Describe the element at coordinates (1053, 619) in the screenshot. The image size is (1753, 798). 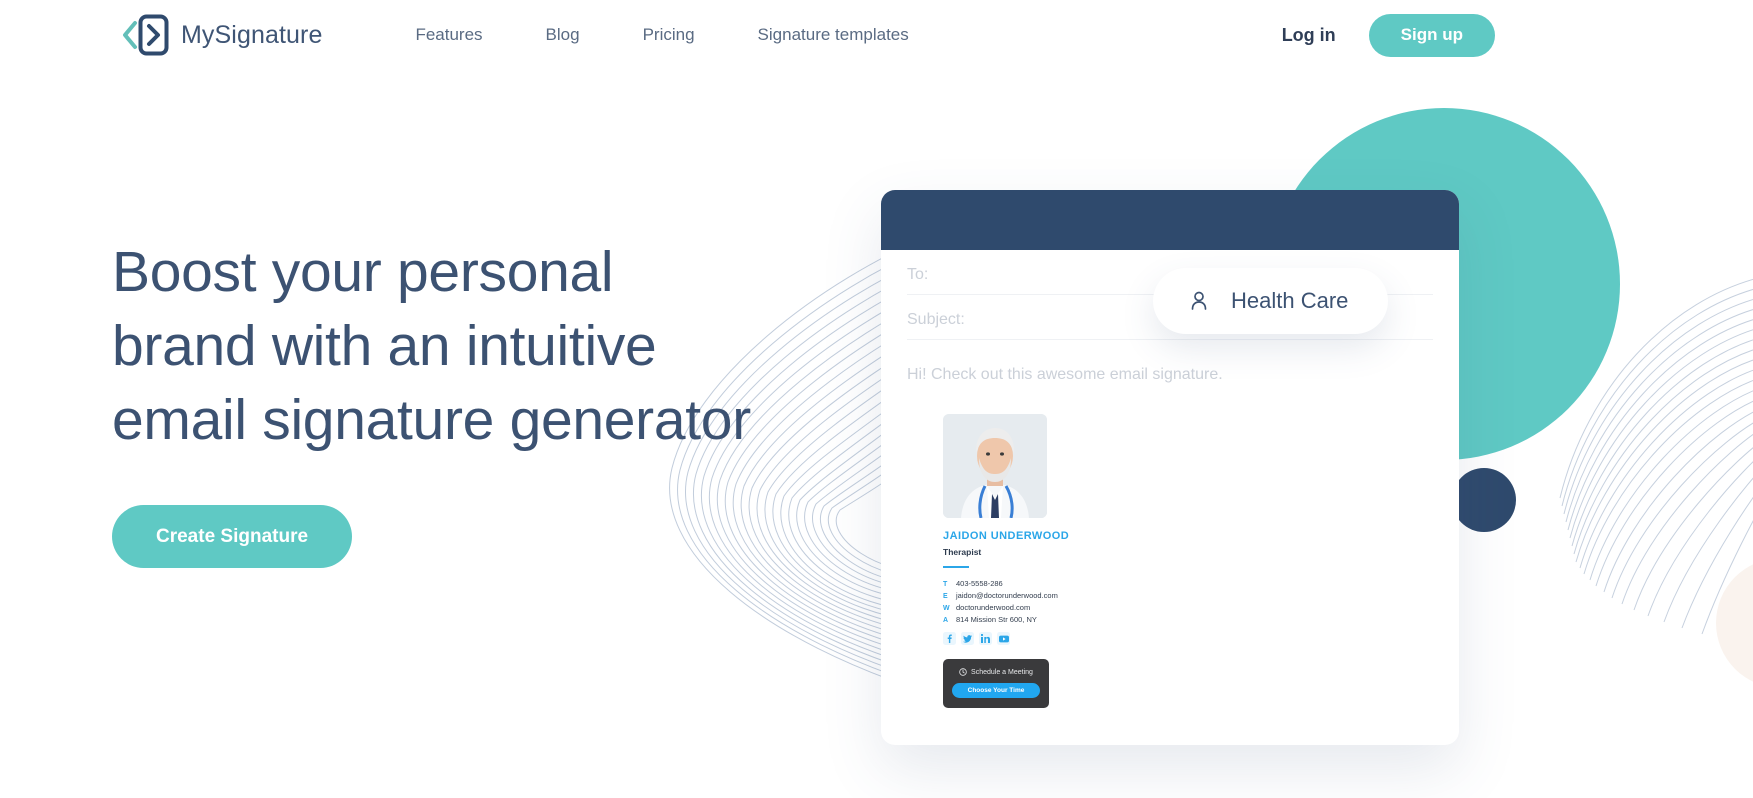
I see `contact-row-address: A 814 Mission Str 600, NY` at that location.